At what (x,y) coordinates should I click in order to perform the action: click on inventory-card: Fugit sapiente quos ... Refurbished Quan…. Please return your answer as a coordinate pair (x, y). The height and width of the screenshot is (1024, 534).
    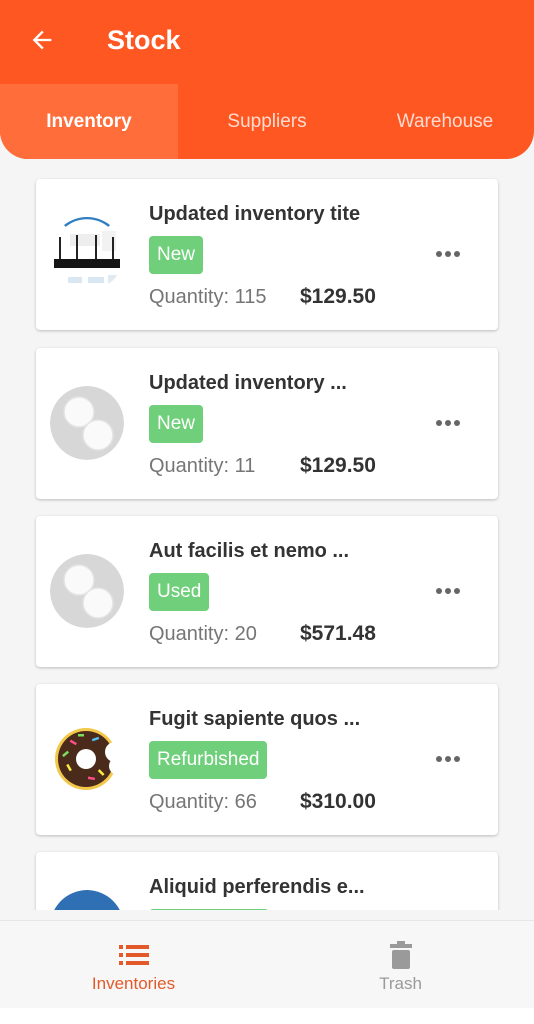
    Looking at the image, I should click on (267, 759).